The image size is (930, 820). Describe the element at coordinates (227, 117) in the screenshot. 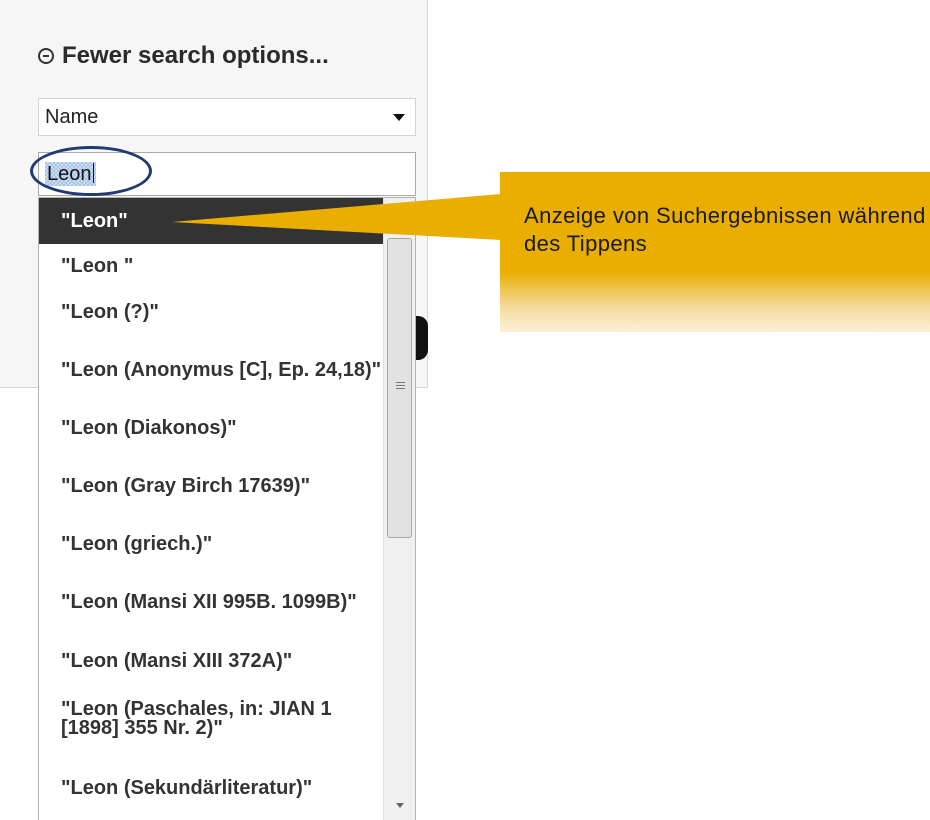

I see `search-field-select: Name` at that location.